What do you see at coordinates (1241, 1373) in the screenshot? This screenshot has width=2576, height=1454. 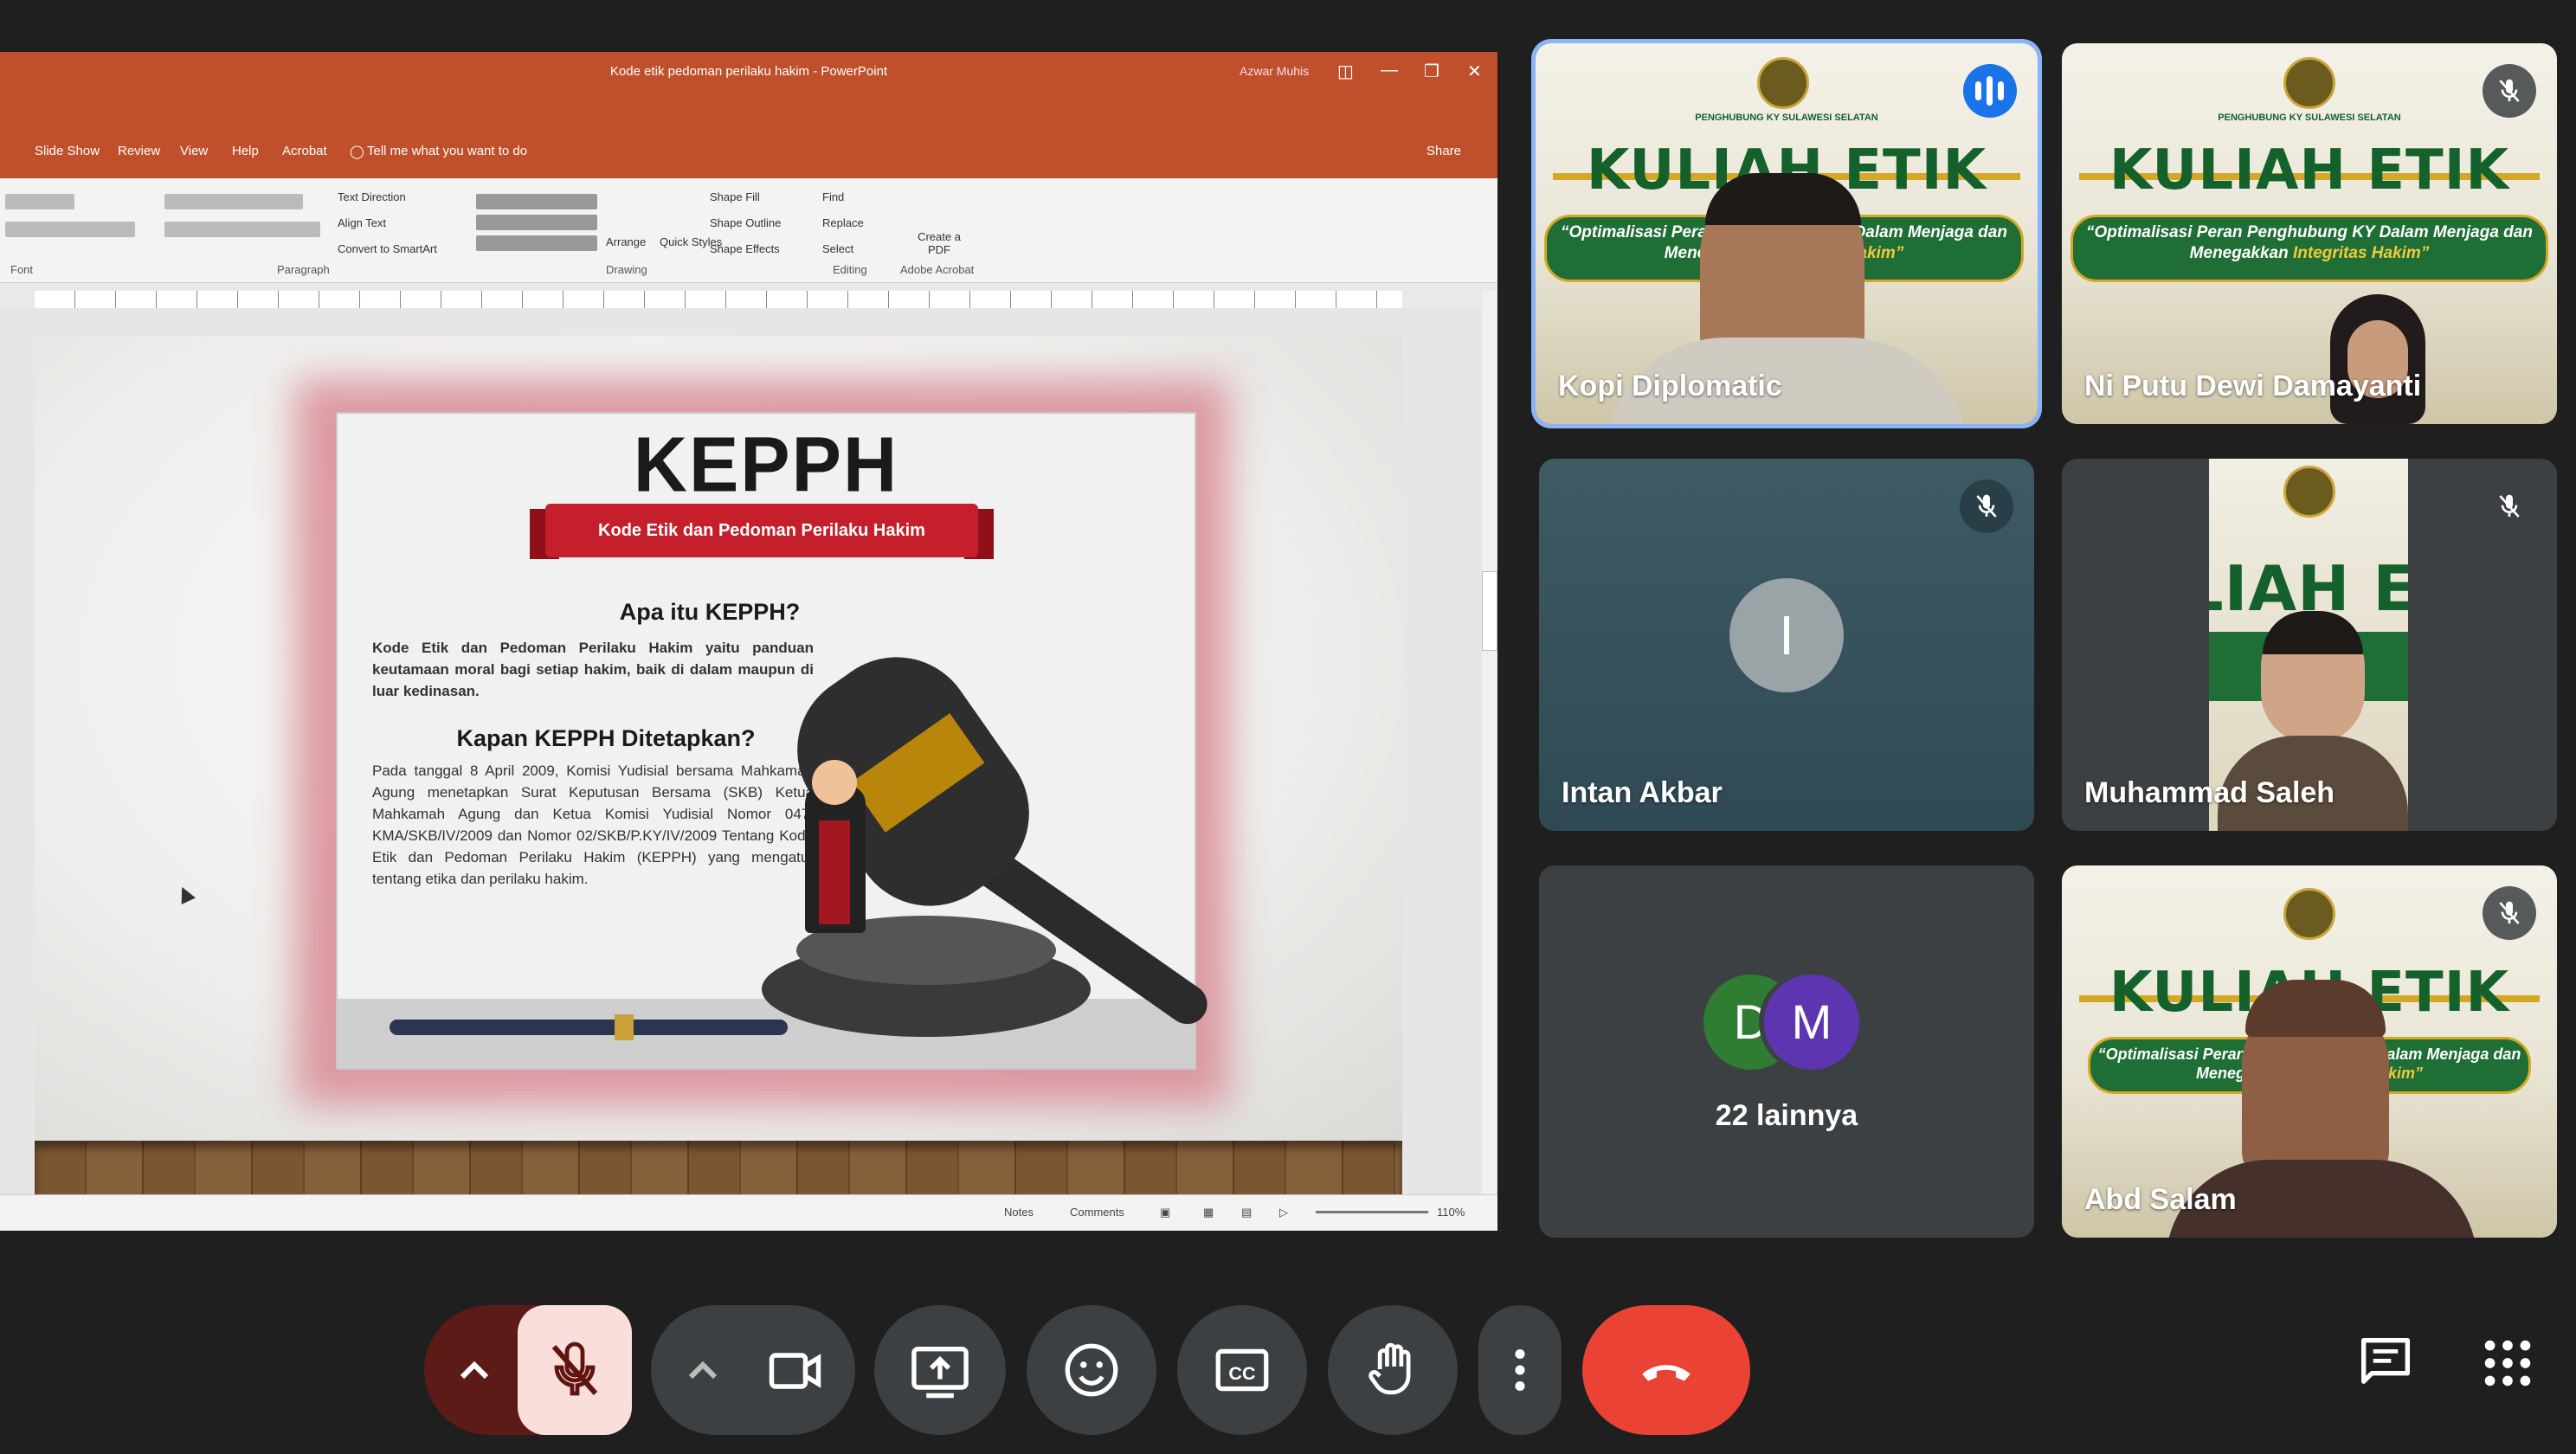 I see `svg-text: CC` at bounding box center [1241, 1373].